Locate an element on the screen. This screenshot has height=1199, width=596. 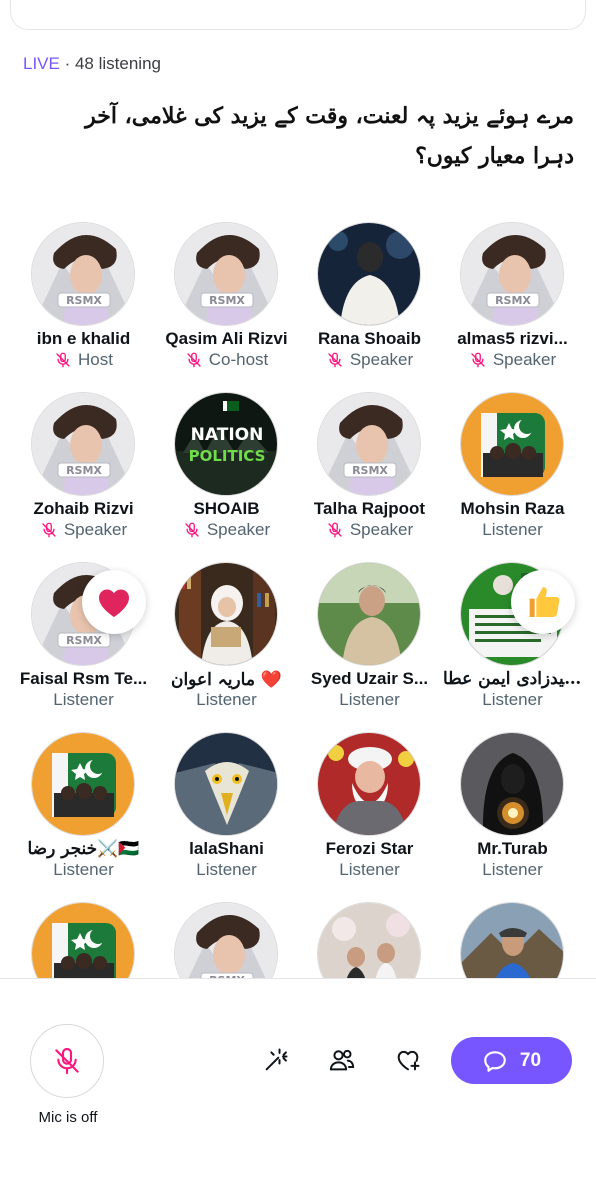
mic-toggle-button is located at coordinates (67, 1061).